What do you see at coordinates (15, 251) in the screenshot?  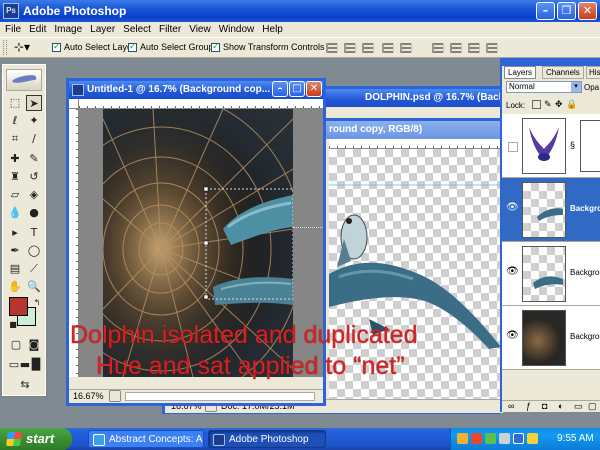 I see `pen-tool-icon: ✒` at bounding box center [15, 251].